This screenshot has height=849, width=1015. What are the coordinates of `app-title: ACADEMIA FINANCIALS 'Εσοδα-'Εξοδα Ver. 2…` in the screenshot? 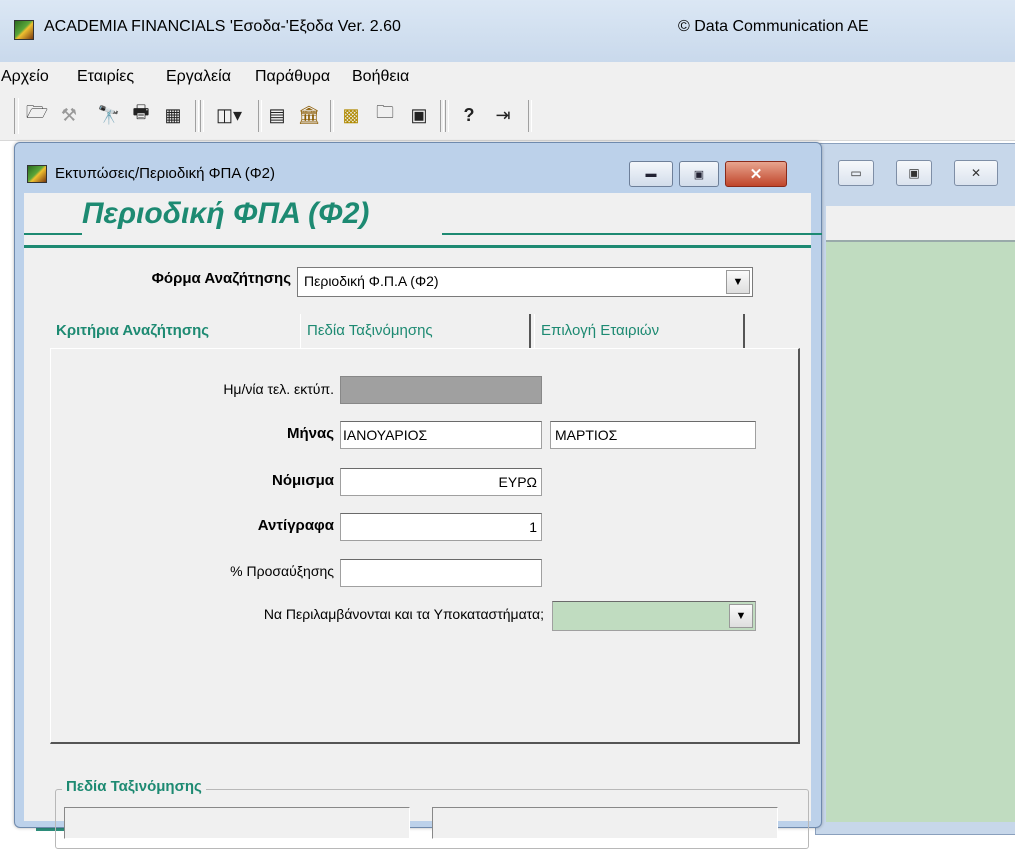 It's located at (222, 26).